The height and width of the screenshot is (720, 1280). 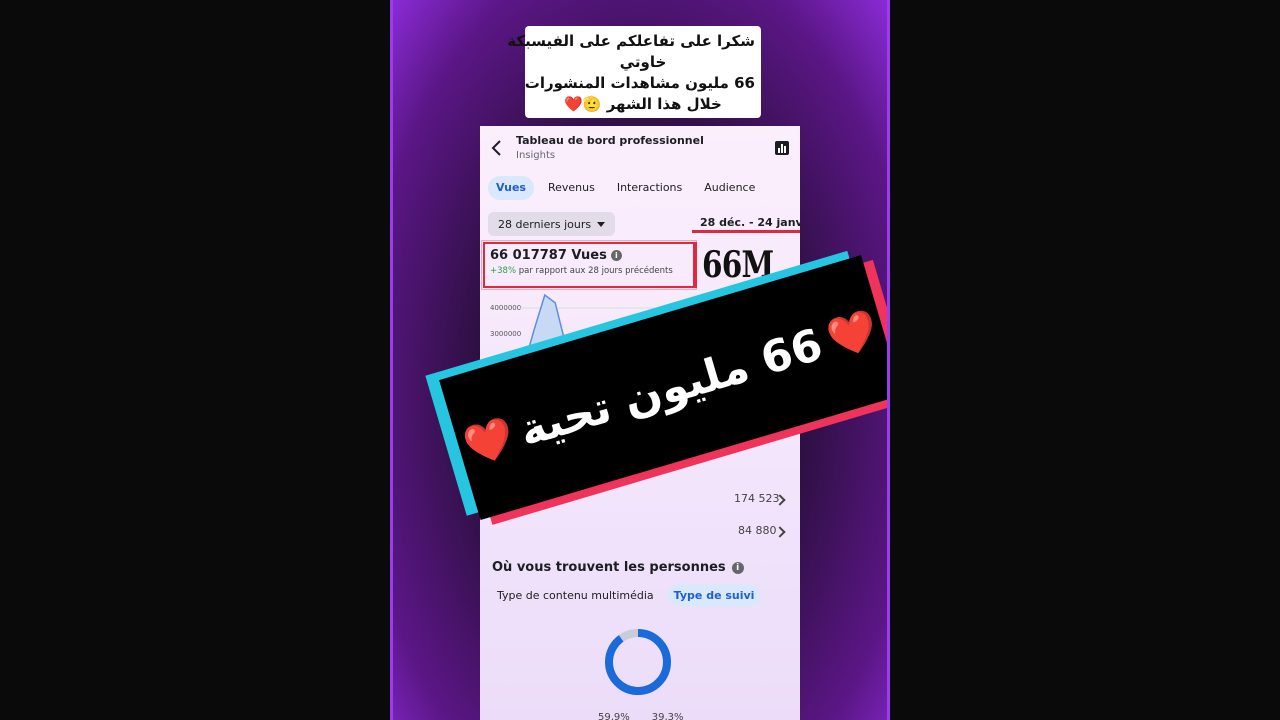 What do you see at coordinates (757, 530) in the screenshot?
I see `stat-value: 84 880` at bounding box center [757, 530].